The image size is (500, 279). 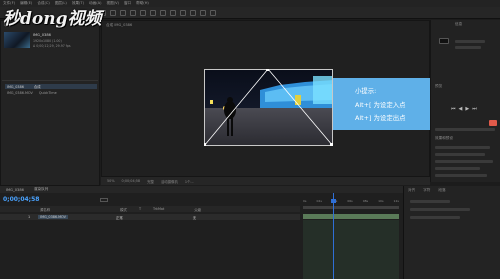 I want to click on shape-overlay, so click(x=268, y=107).